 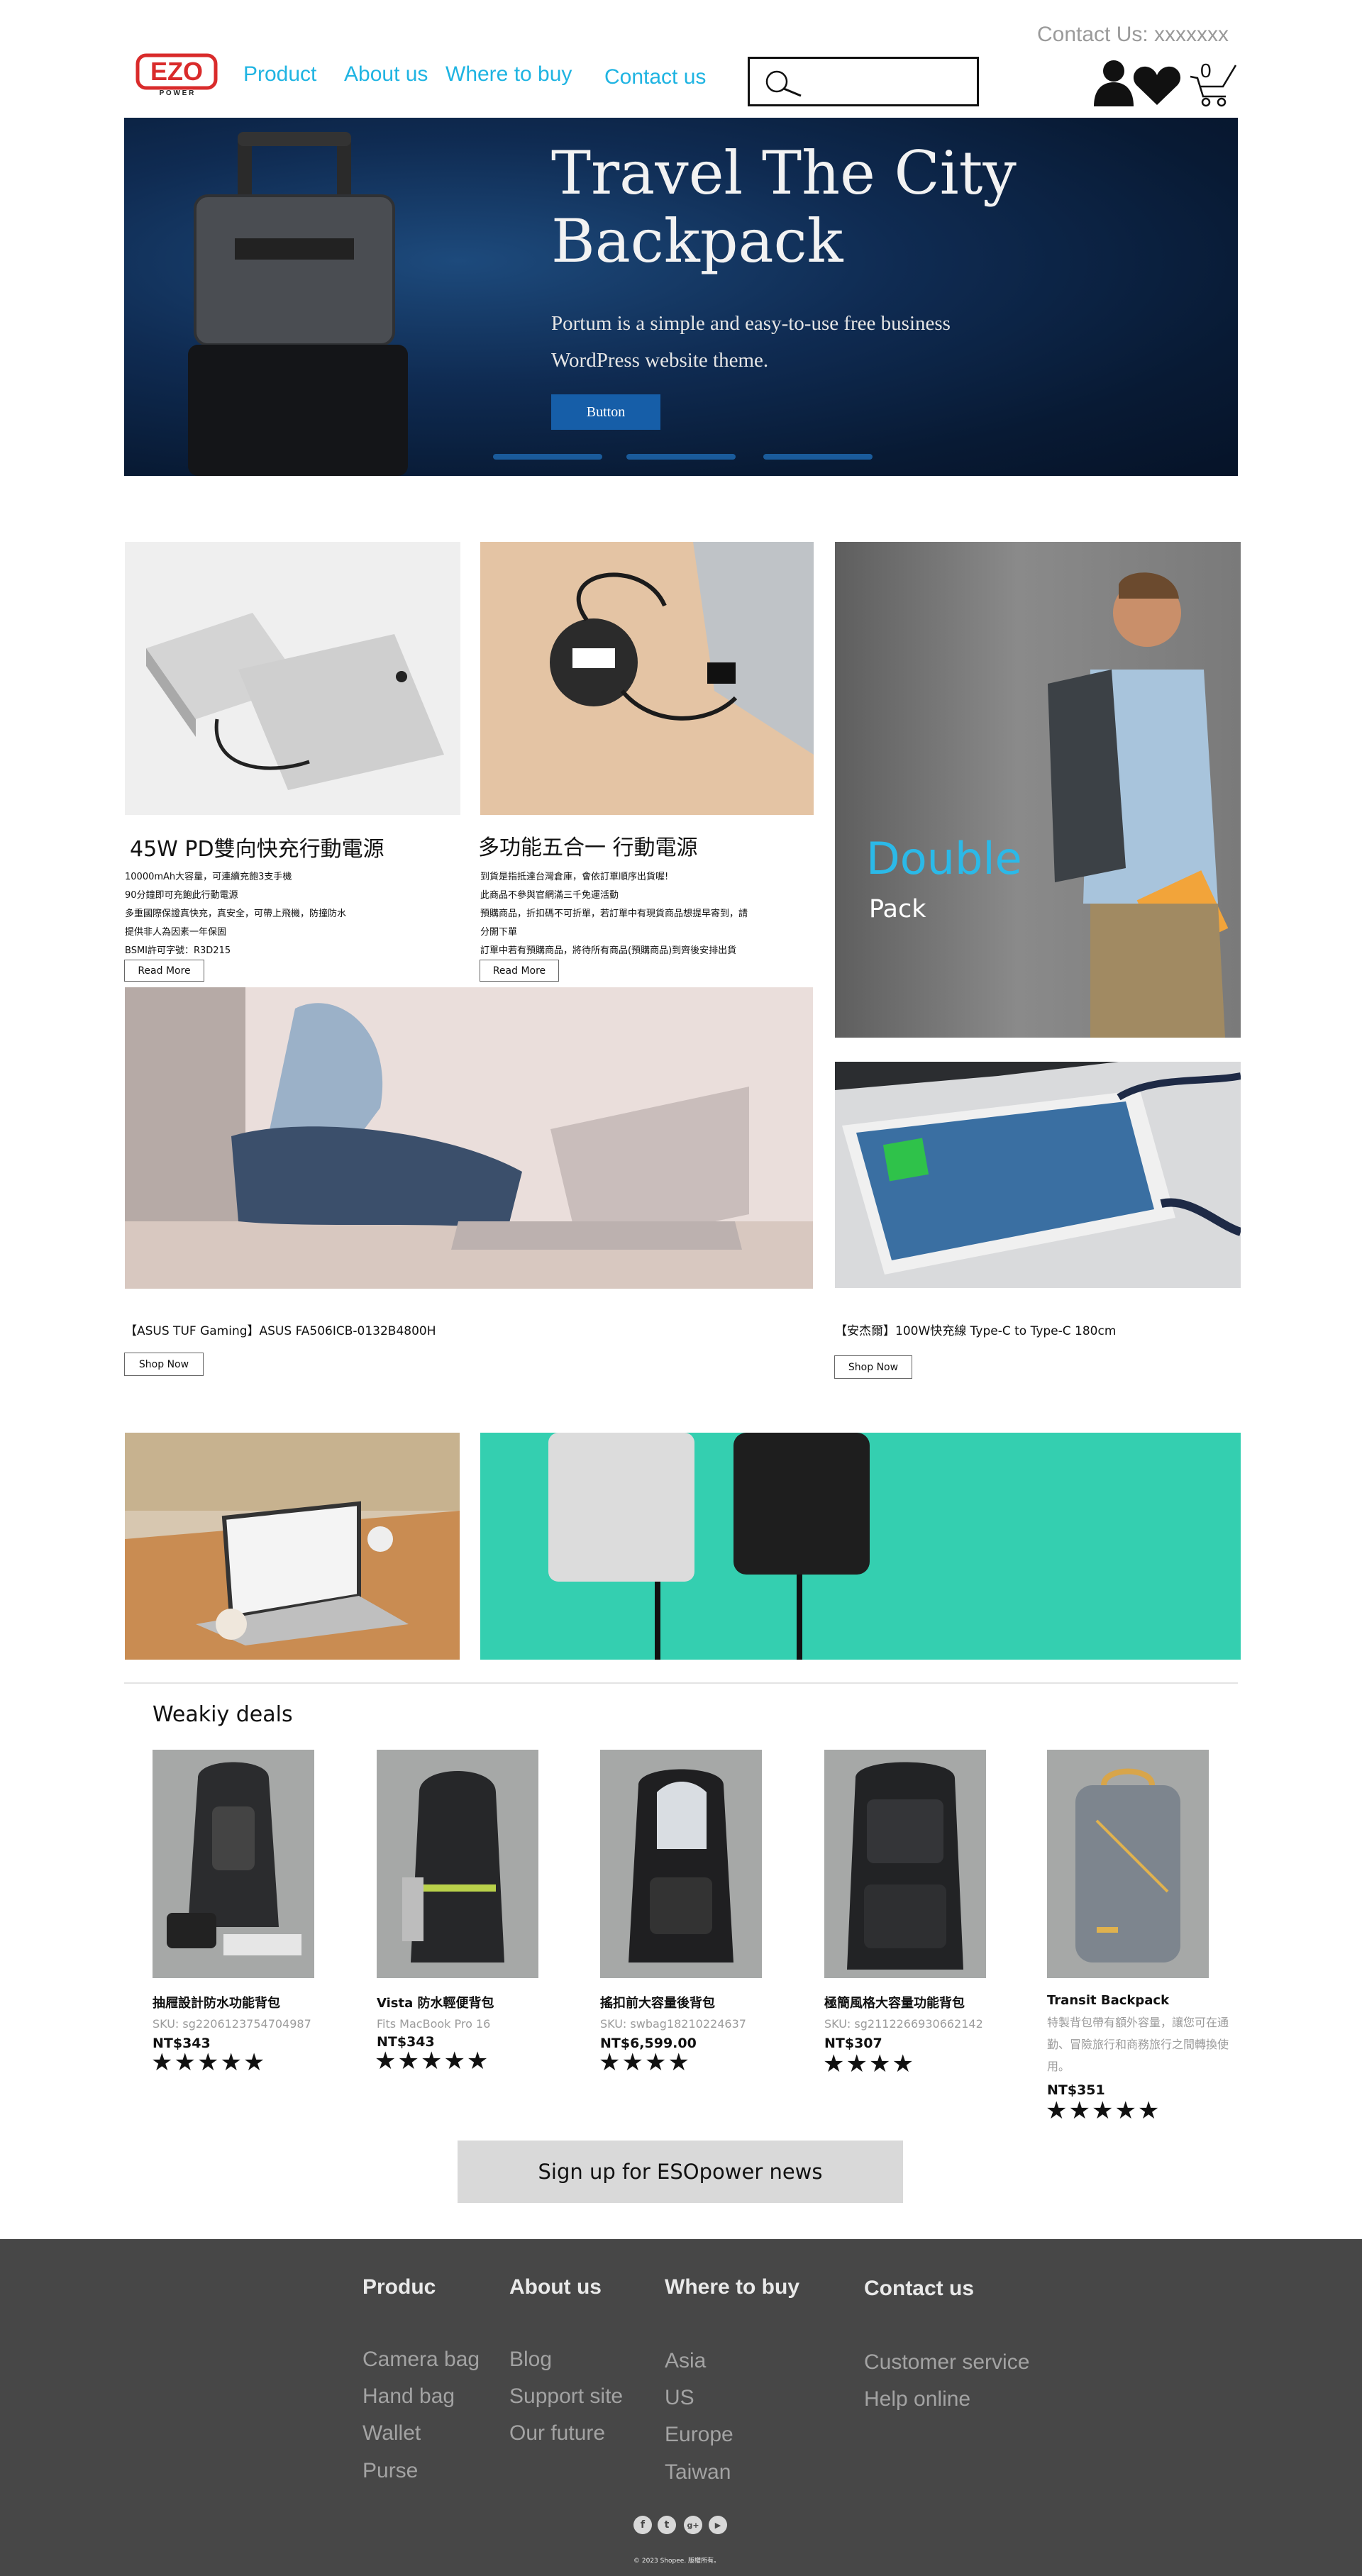 I want to click on user-icon, so click(x=1113, y=83).